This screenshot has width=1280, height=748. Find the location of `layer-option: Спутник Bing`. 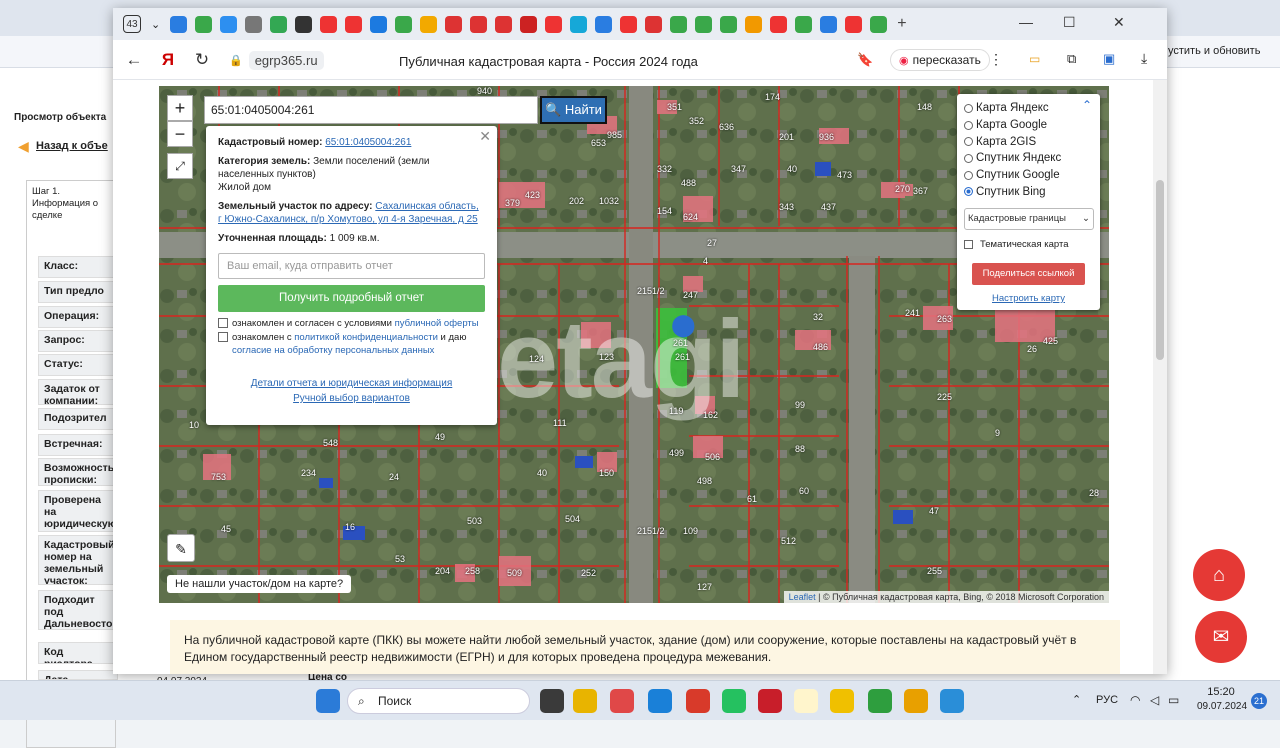

layer-option: Спутник Bing is located at coordinates (1028, 191).